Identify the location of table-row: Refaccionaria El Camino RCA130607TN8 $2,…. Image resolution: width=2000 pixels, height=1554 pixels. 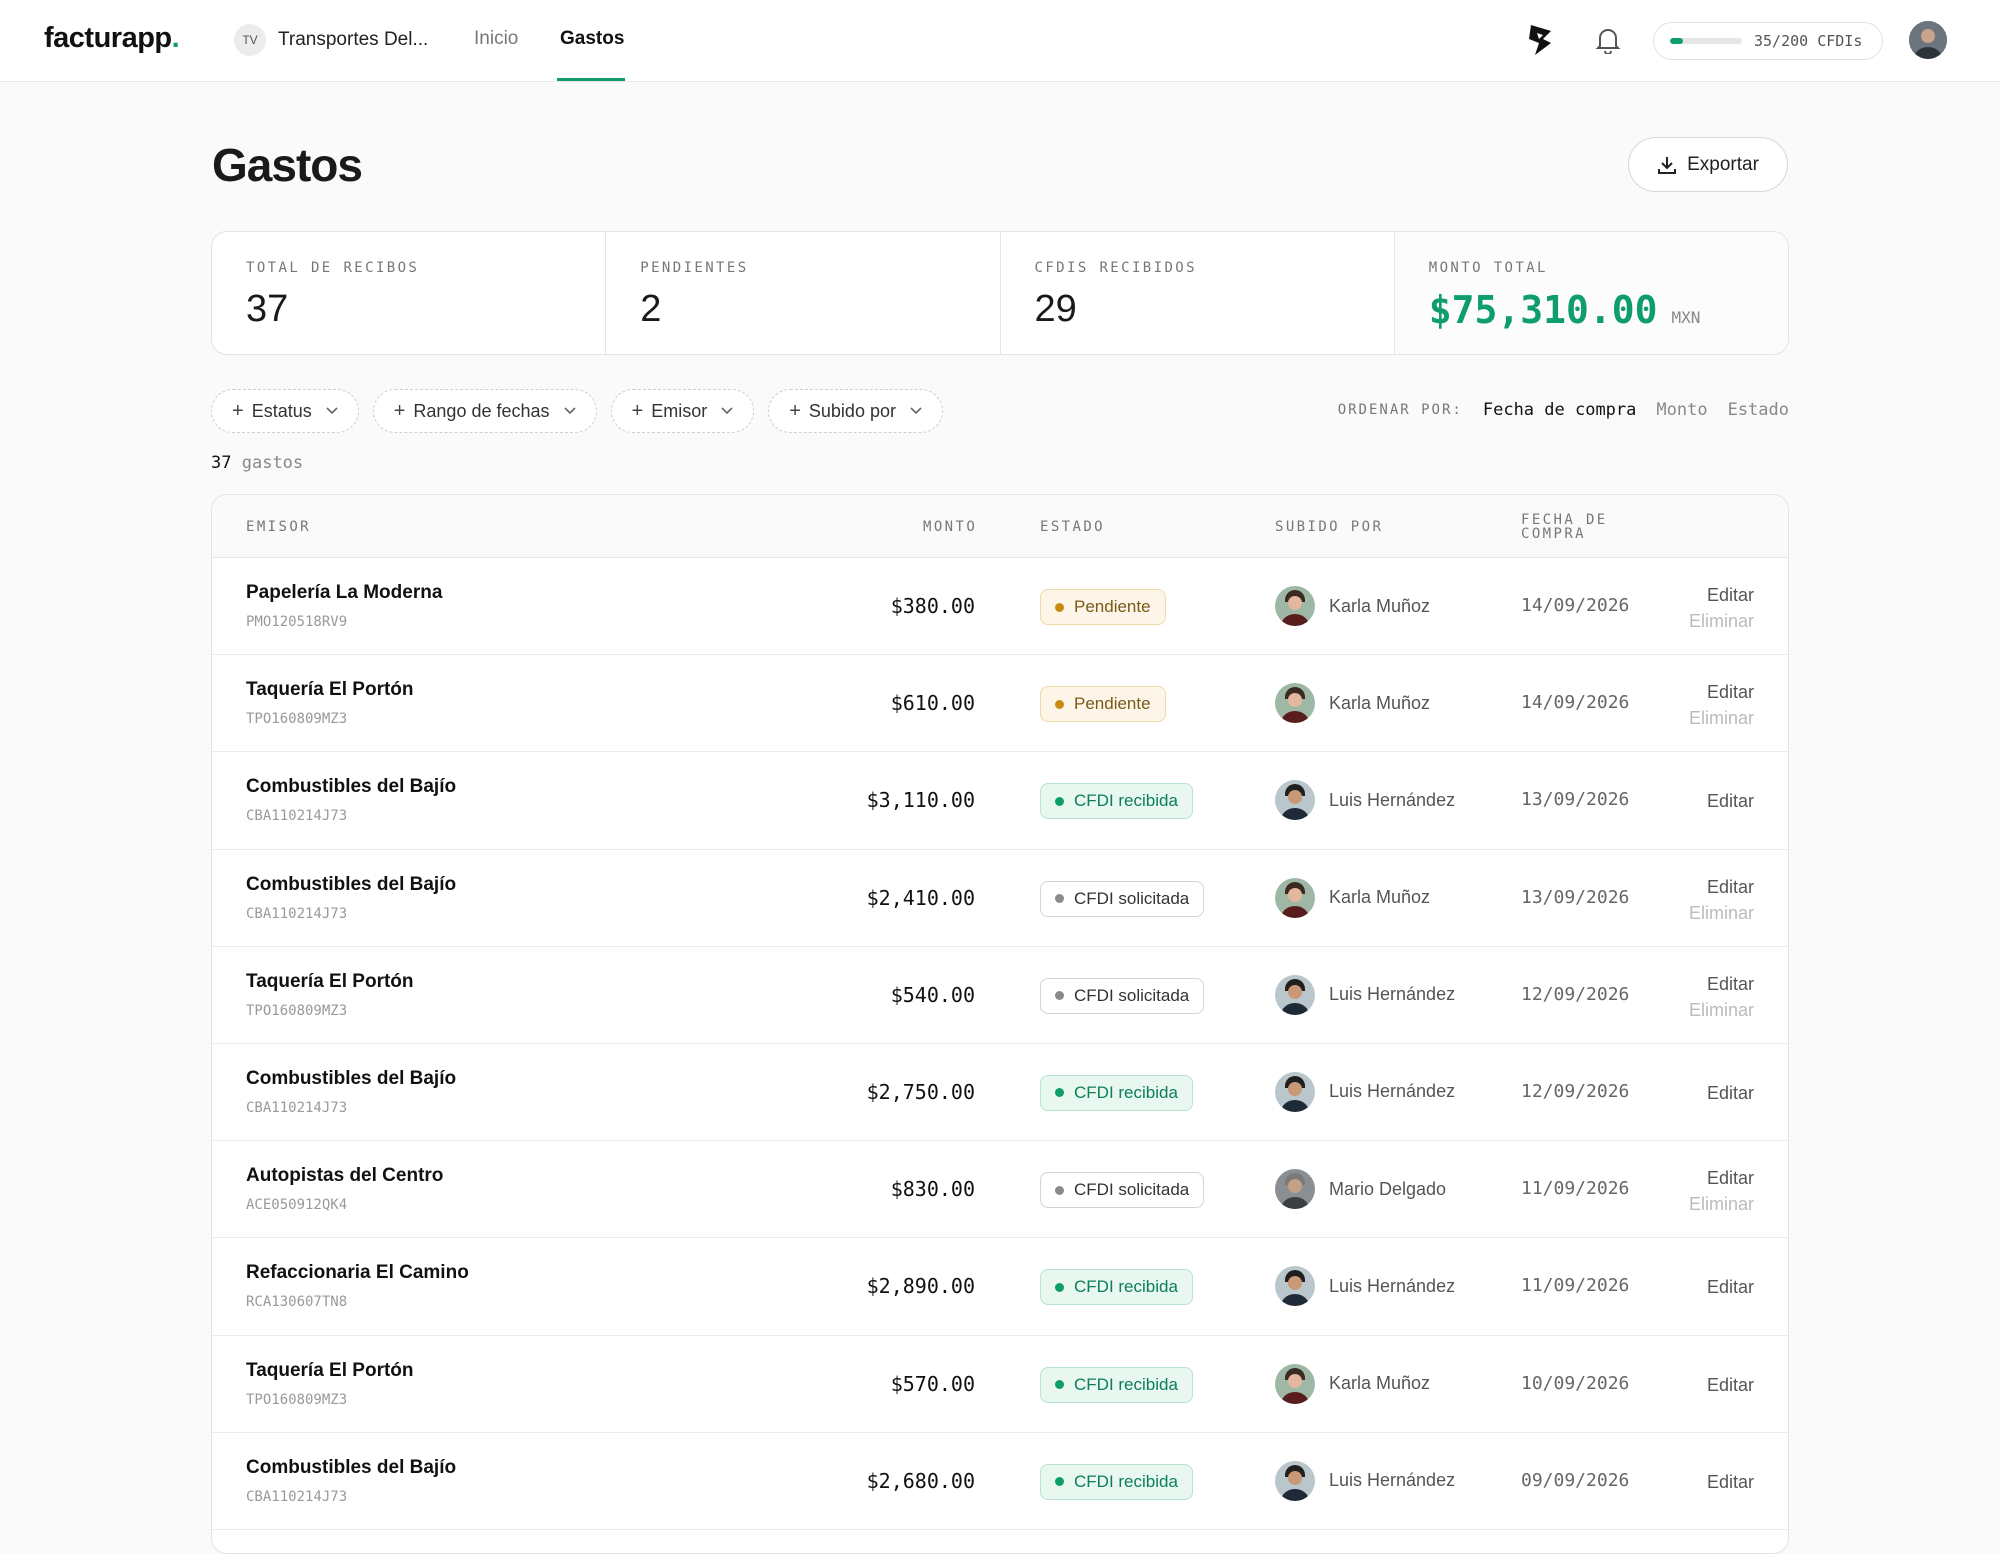
(1000, 1287).